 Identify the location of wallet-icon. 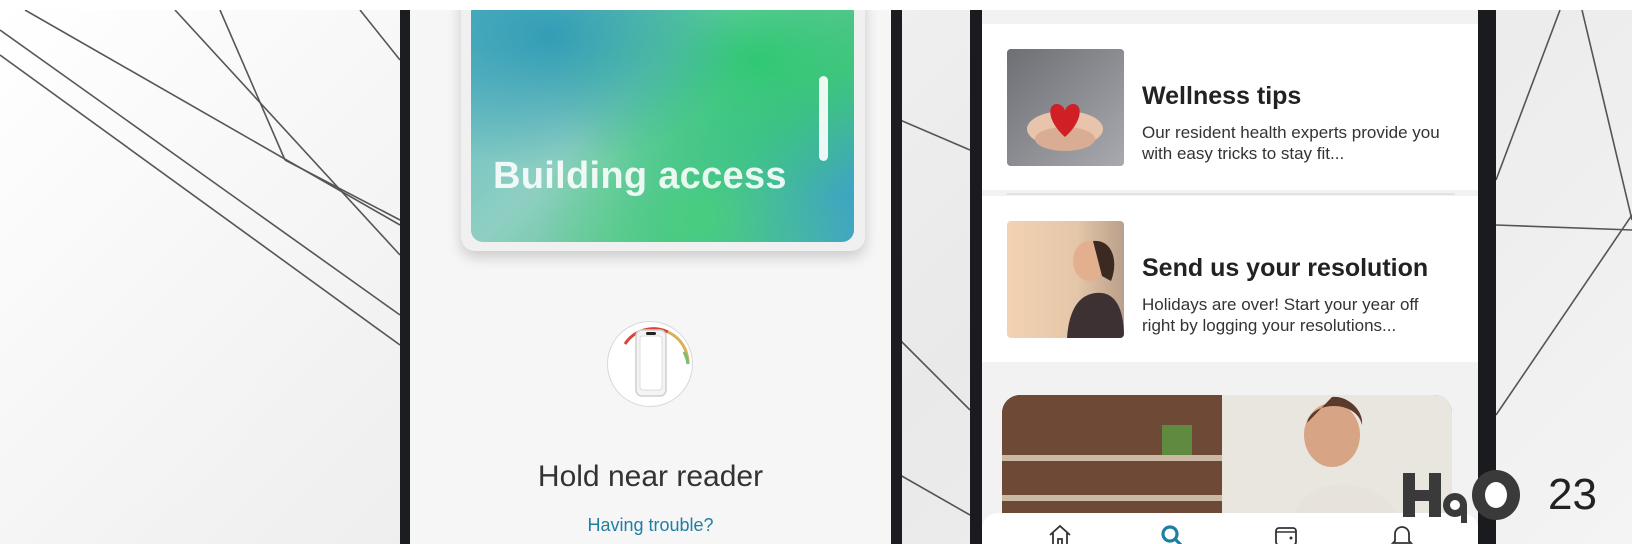
(1286, 532).